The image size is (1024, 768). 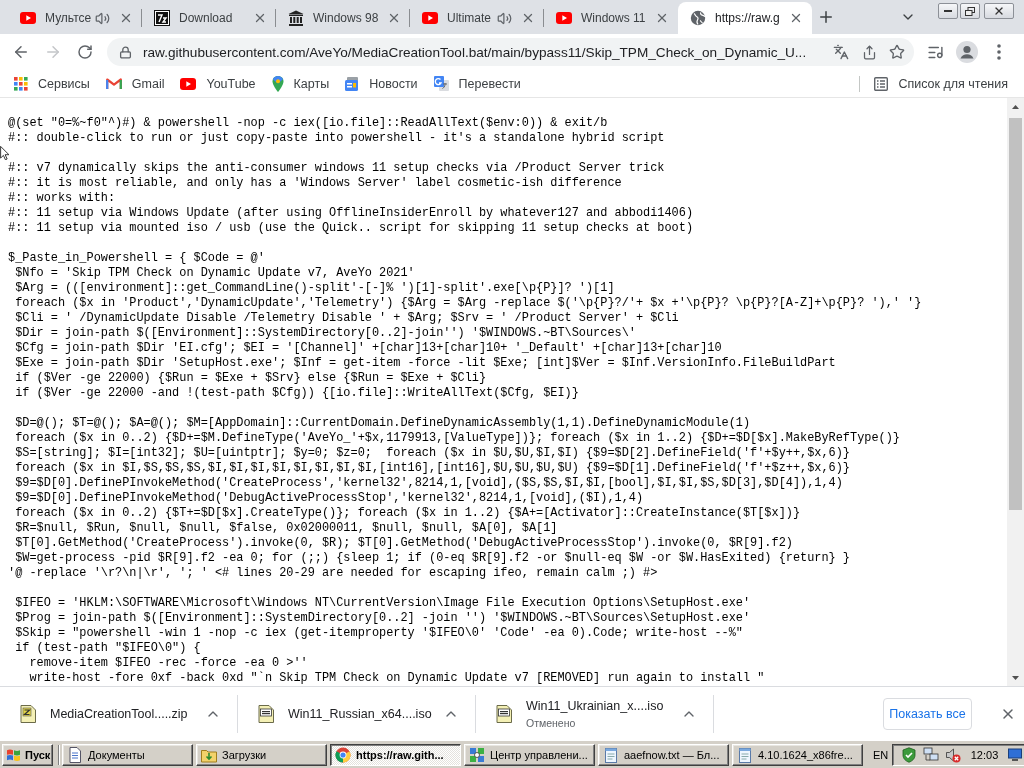 I want to click on code-line: remove-item $IFEO -rec -force -ea 0 >'', so click(x=168, y=663).